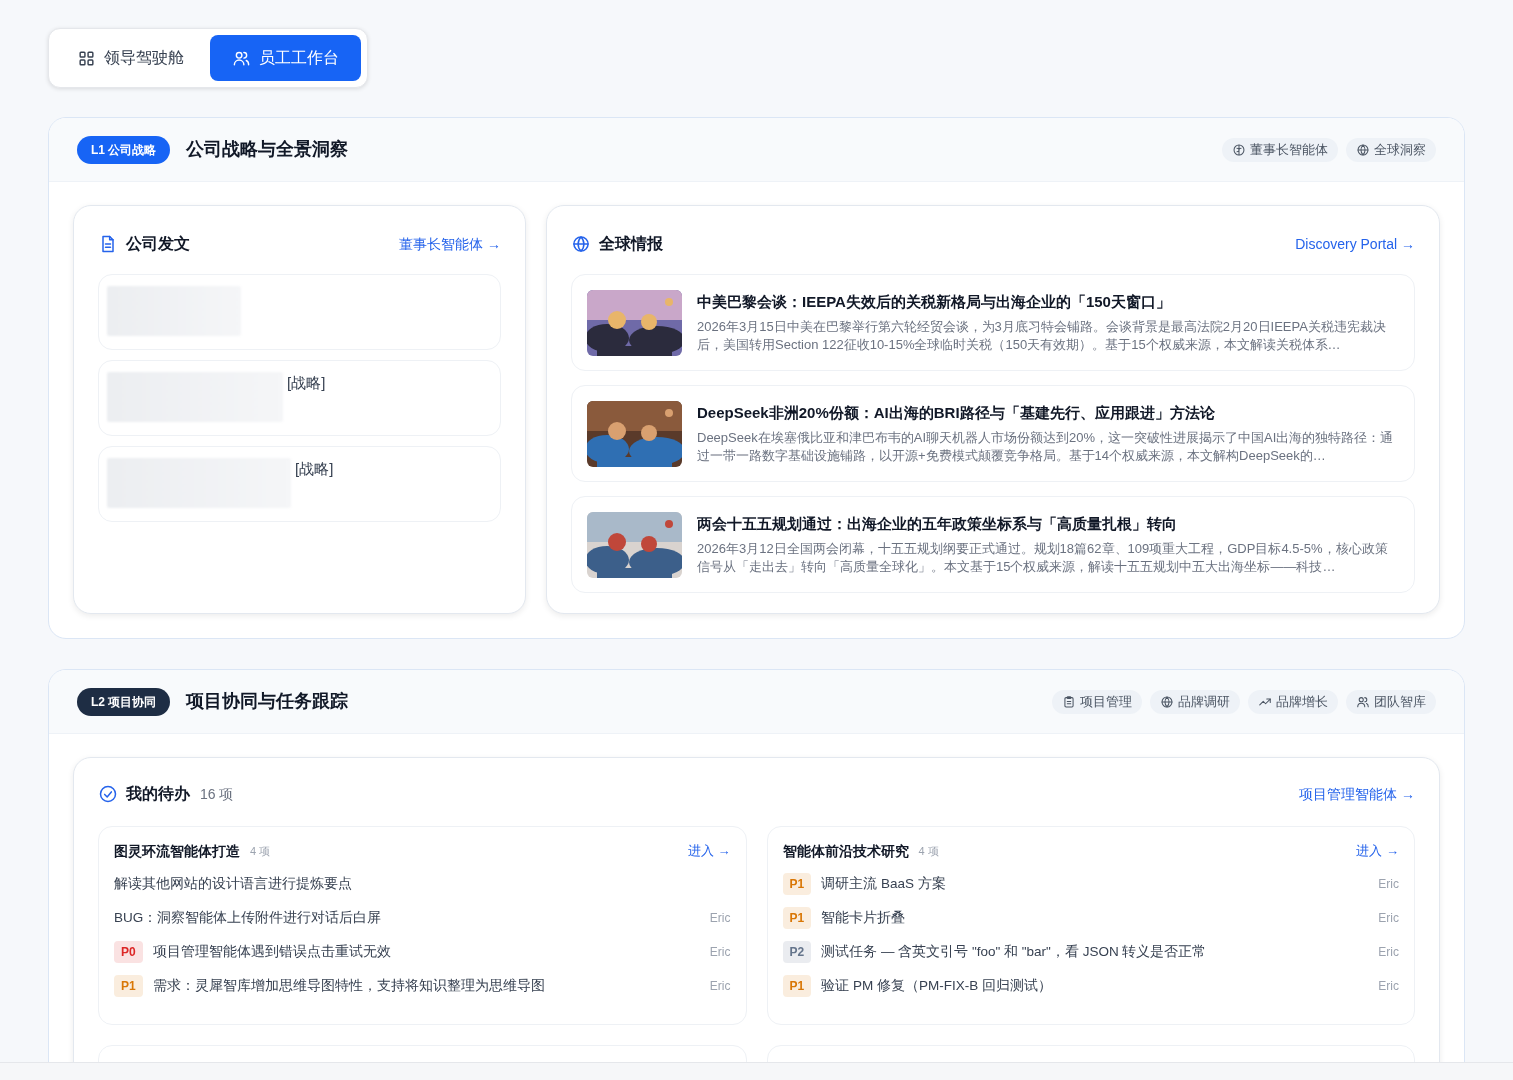 The image size is (1513, 1080). Describe the element at coordinates (271, 952) in the screenshot. I see `task-title: 项目管理智能体遇到错误点击重试无效` at that location.